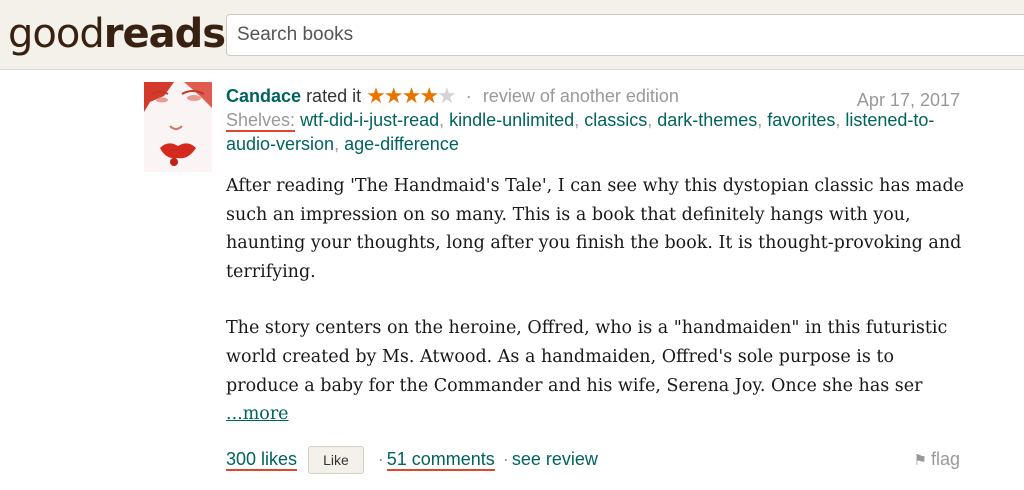  I want to click on comments-link: 51 comments, so click(440, 460).